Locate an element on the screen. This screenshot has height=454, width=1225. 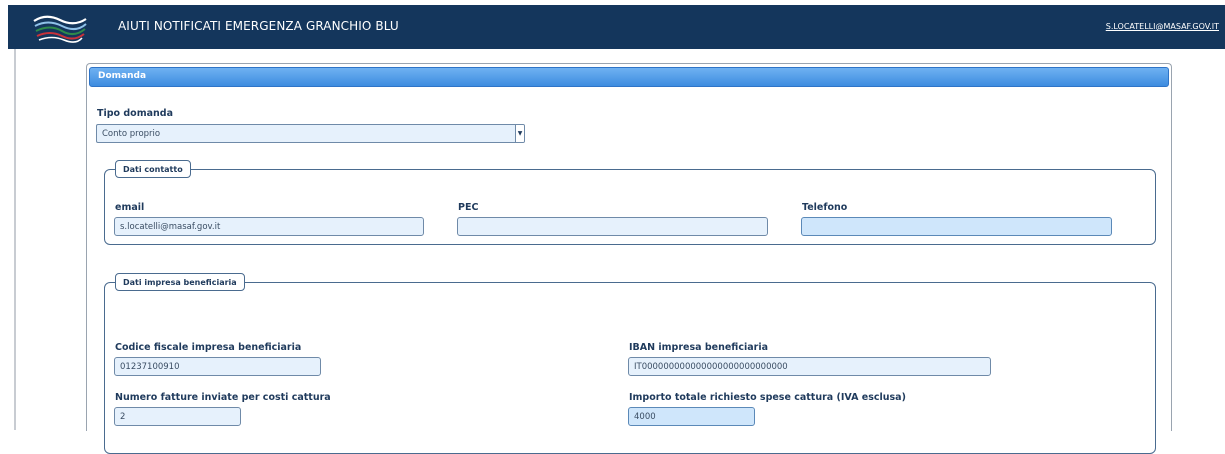
dati-impresa-legend: Dati impresa beneficiaria is located at coordinates (180, 282).